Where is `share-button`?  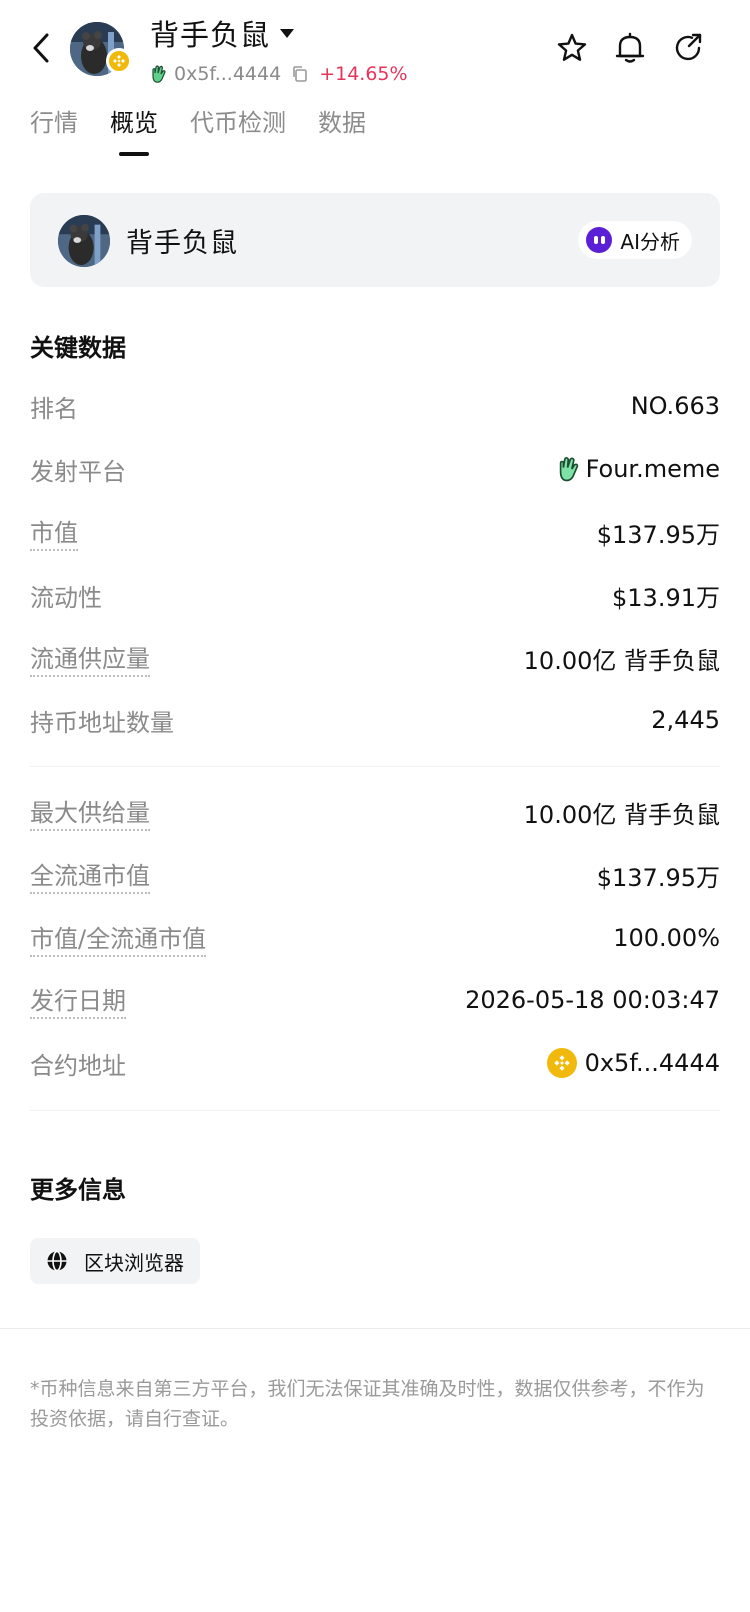 share-button is located at coordinates (688, 48).